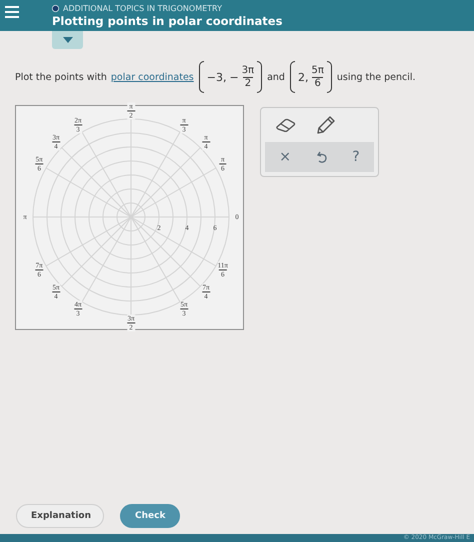  What do you see at coordinates (286, 125) in the screenshot?
I see `eraser-icon` at bounding box center [286, 125].